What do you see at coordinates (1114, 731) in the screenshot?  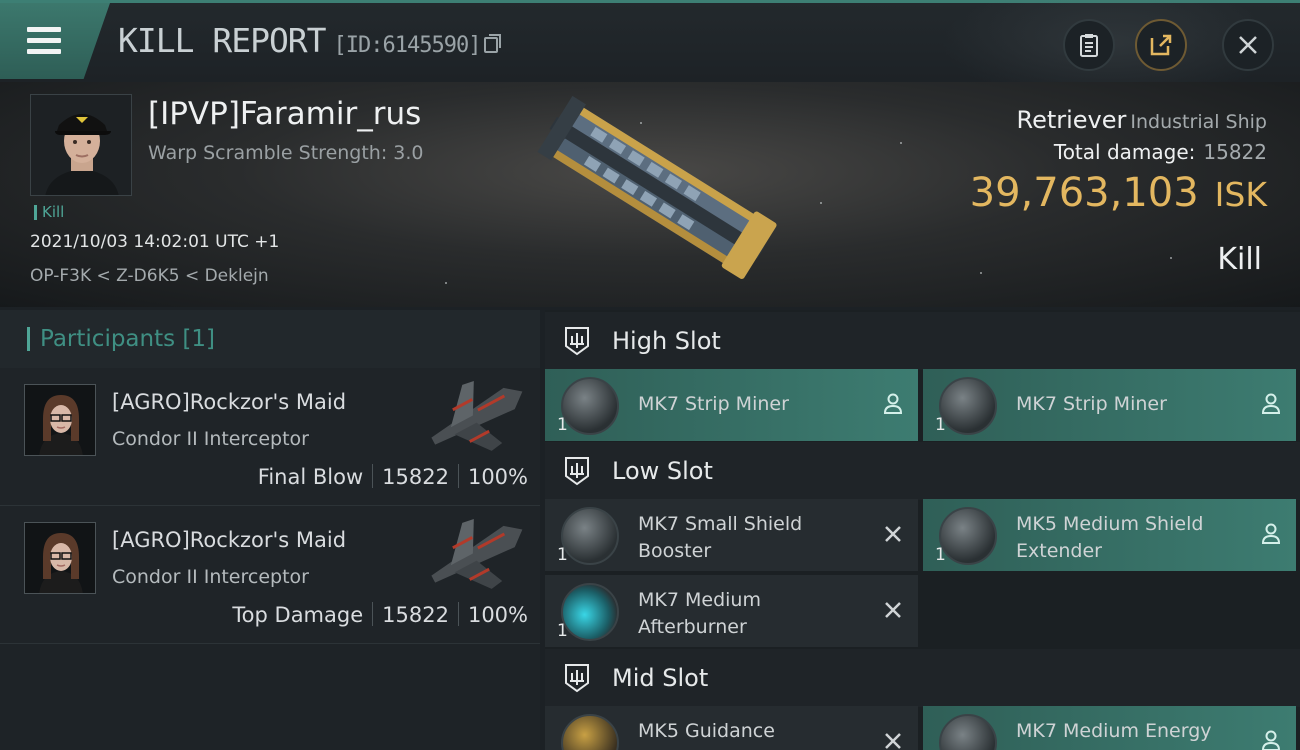 I see `module-name: MK7 Medium Energy` at bounding box center [1114, 731].